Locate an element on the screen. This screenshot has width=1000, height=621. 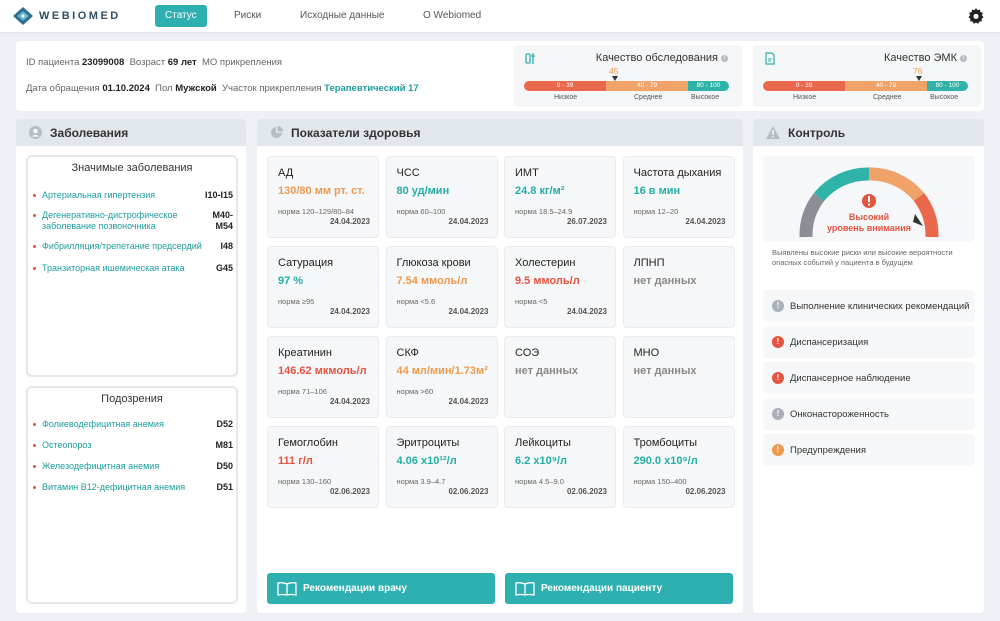
scale-medium: 40 - 79 is located at coordinates (647, 86).